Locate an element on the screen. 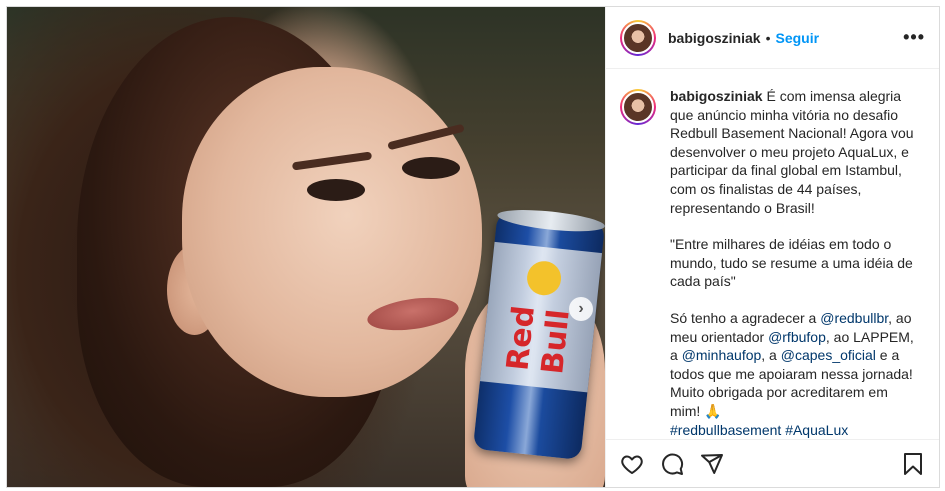 The width and height of the screenshot is (945, 491). caption-username: babigosziniak is located at coordinates (716, 96).